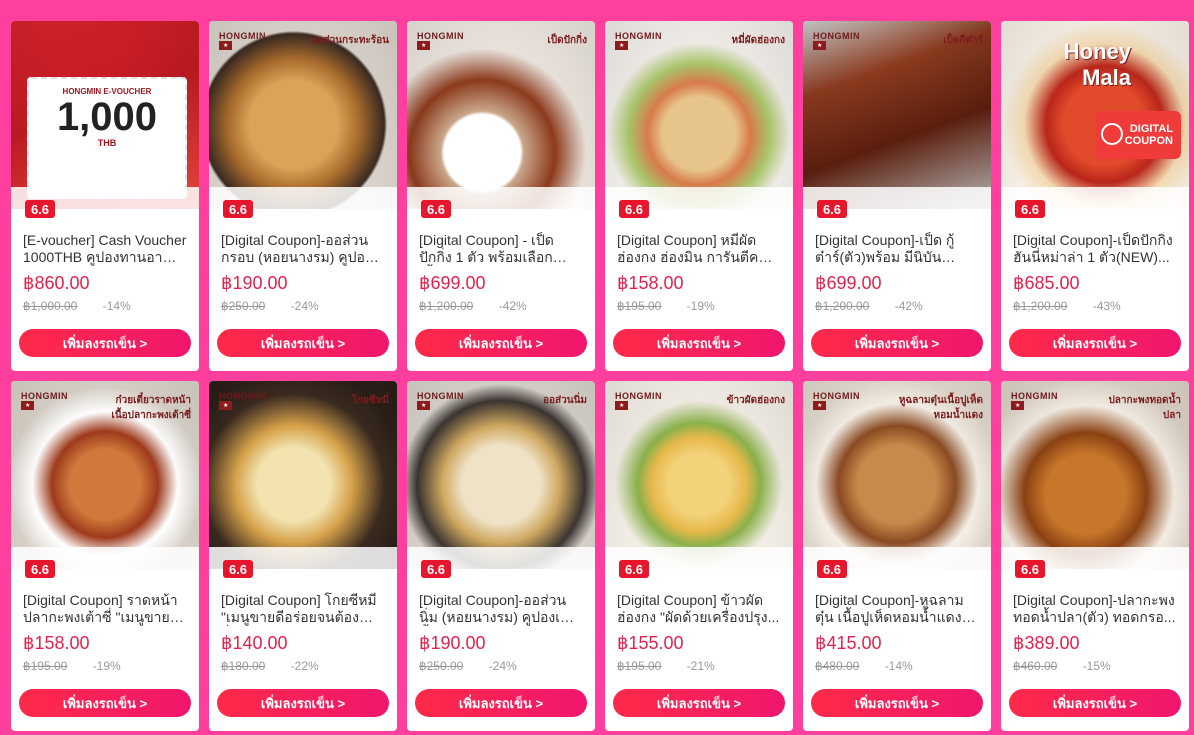 This screenshot has width=1194, height=735. Describe the element at coordinates (1095, 115) in the screenshot. I see `product-image: Honey Mala DIGITAL COUPON` at that location.